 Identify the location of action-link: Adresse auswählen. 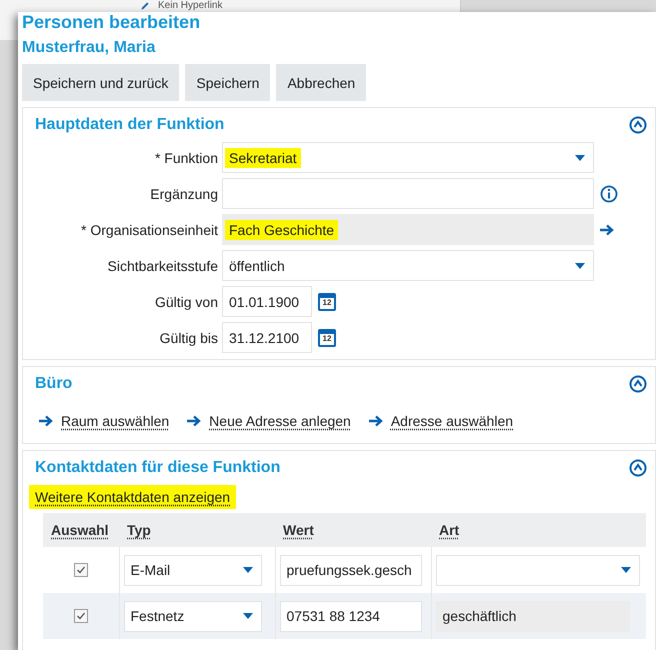
(452, 421).